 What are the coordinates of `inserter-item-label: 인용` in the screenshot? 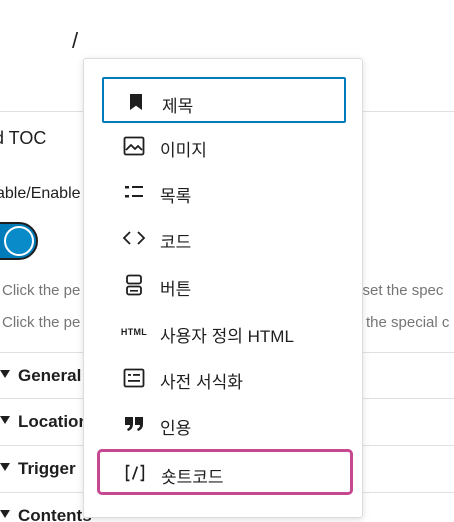 It's located at (176, 428).